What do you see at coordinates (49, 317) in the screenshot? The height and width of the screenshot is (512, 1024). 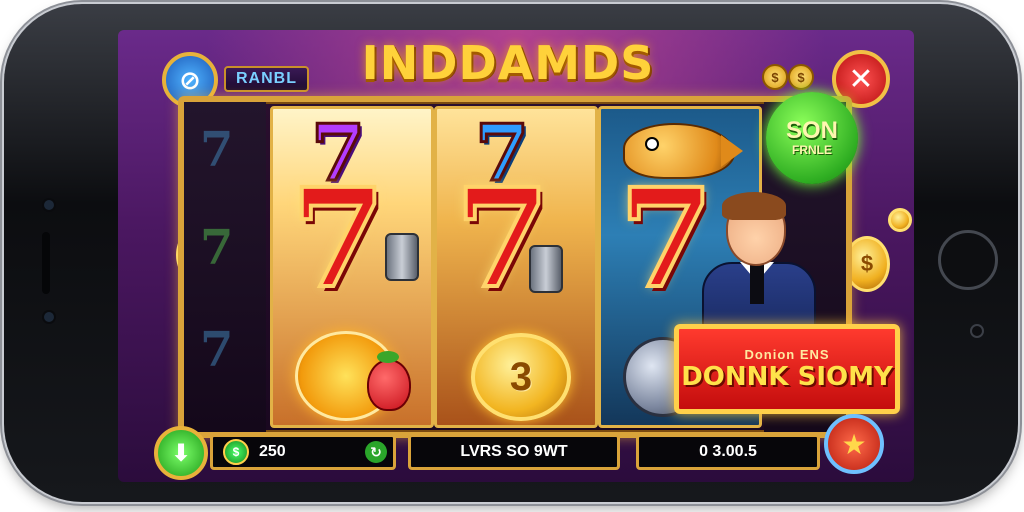 I see `phone-sensor` at bounding box center [49, 317].